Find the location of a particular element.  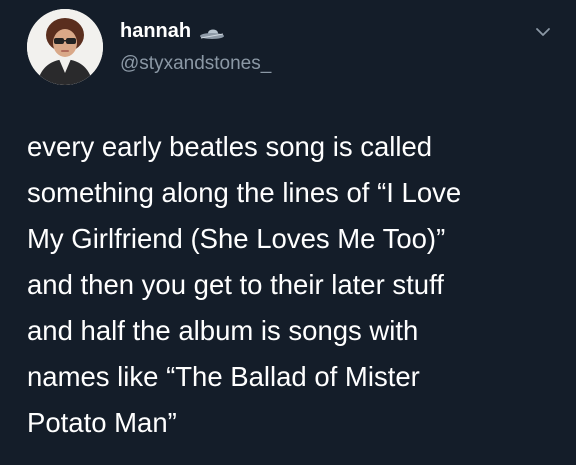

tweet-text-line: names like “The Ballad of Mister is located at coordinates (223, 376).